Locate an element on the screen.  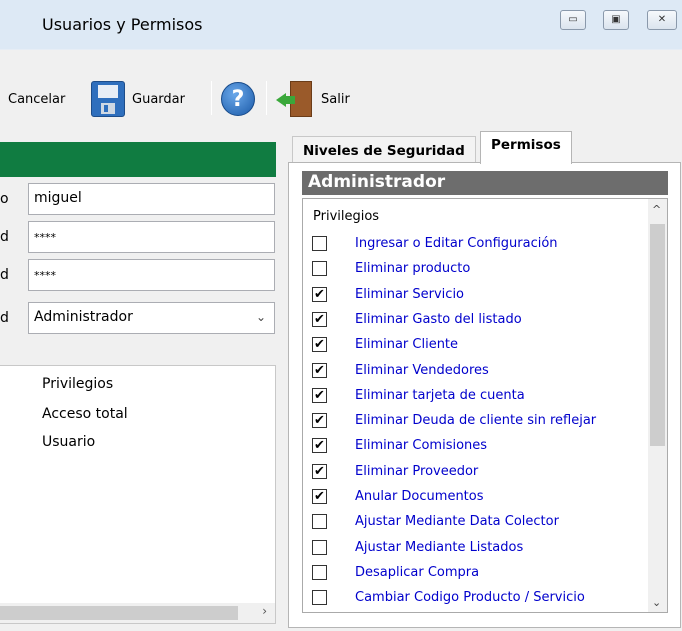
permission-row: ✔ Eliminar Deuda de cliente sin reflejar is located at coordinates (475, 422).